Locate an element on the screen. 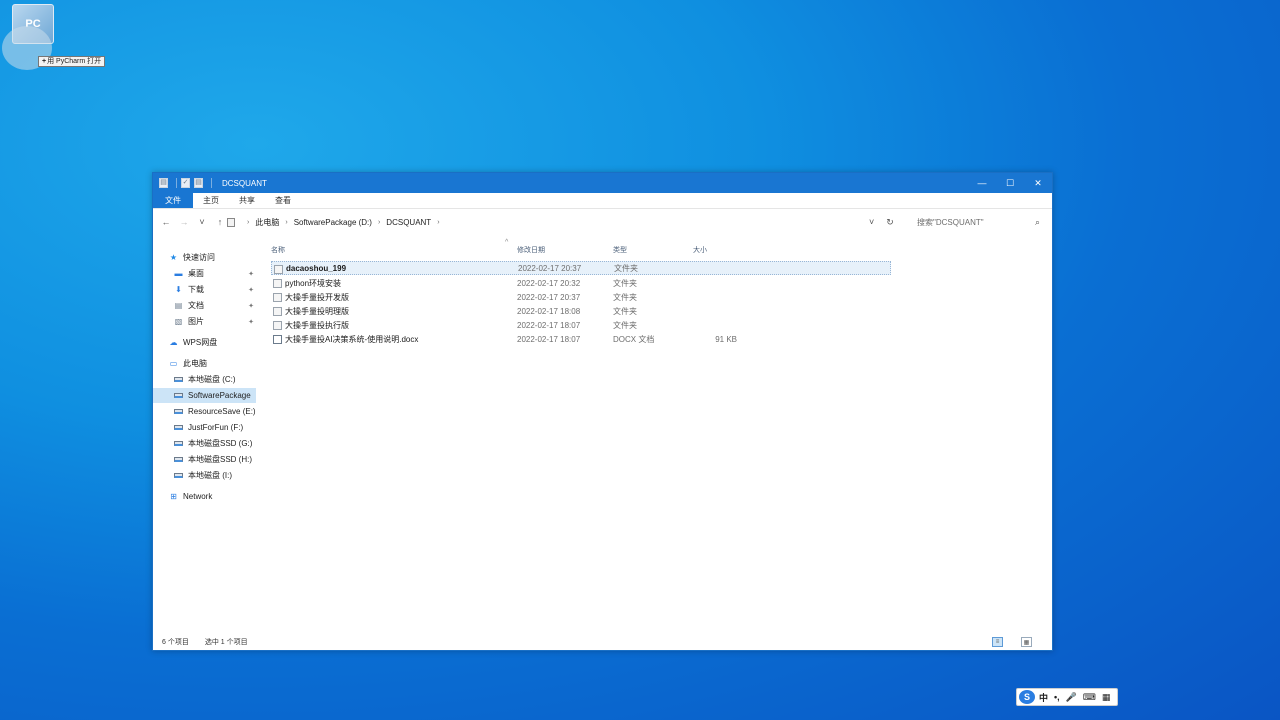  docx-file-icon is located at coordinates (277, 339).